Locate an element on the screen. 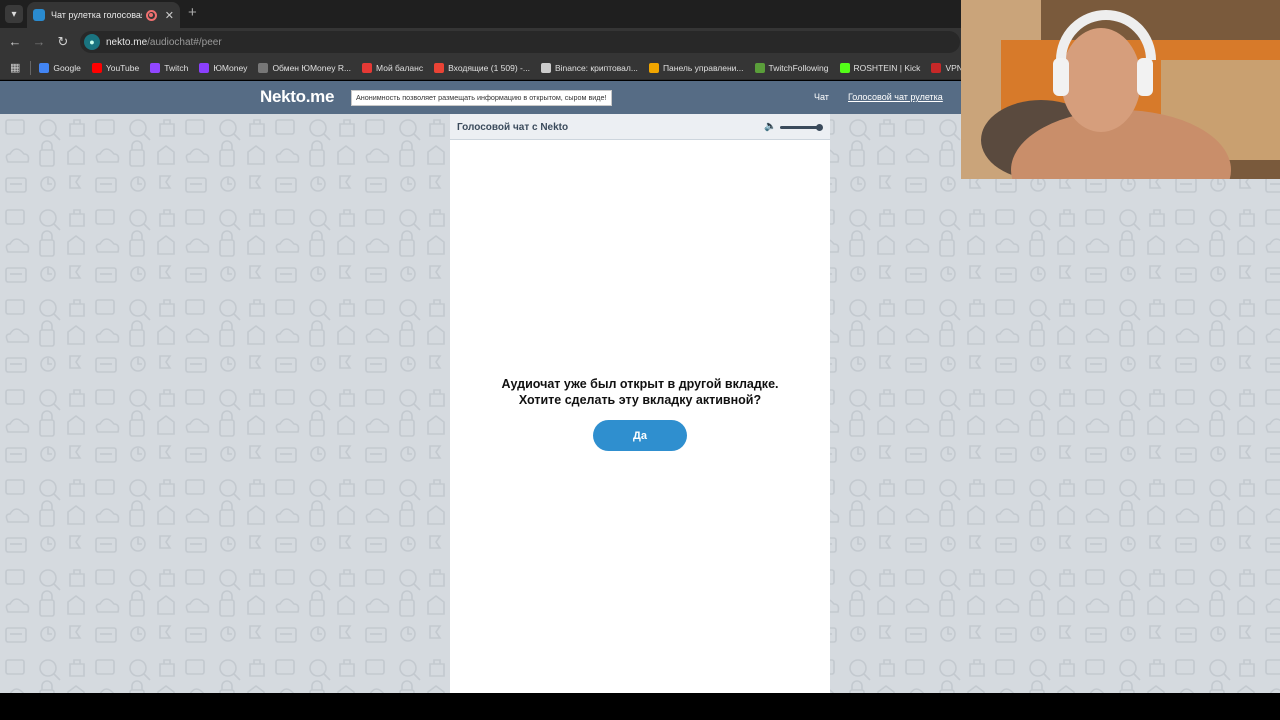  tab-search-icon: ▾ is located at coordinates (14, 14).